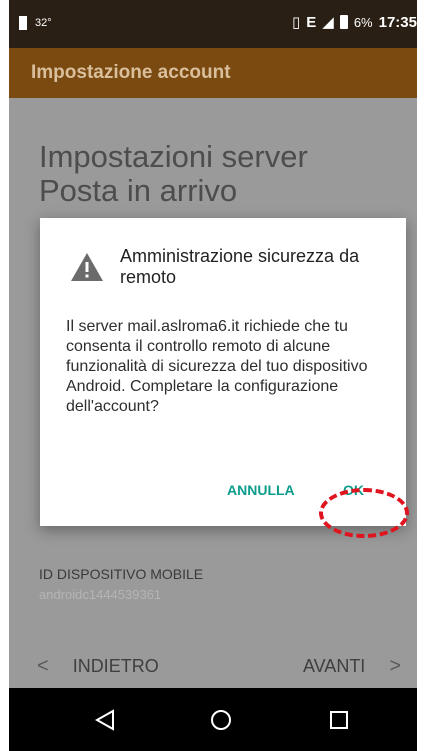 The image size is (425, 751). What do you see at coordinates (296, 22) in the screenshot?
I see `vibrate-icon: ▯` at bounding box center [296, 22].